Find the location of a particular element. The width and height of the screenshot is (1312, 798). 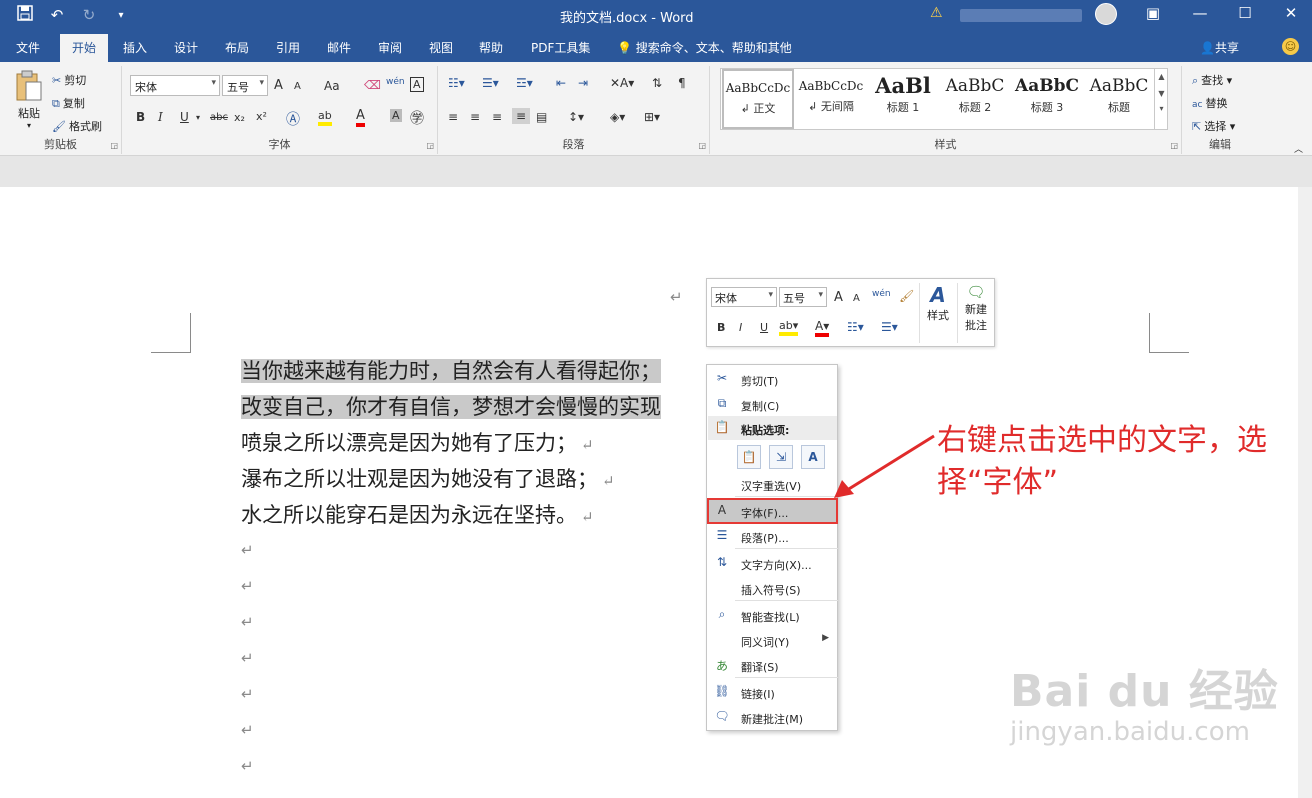

tab-mailings: 邮件 is located at coordinates (339, 47).